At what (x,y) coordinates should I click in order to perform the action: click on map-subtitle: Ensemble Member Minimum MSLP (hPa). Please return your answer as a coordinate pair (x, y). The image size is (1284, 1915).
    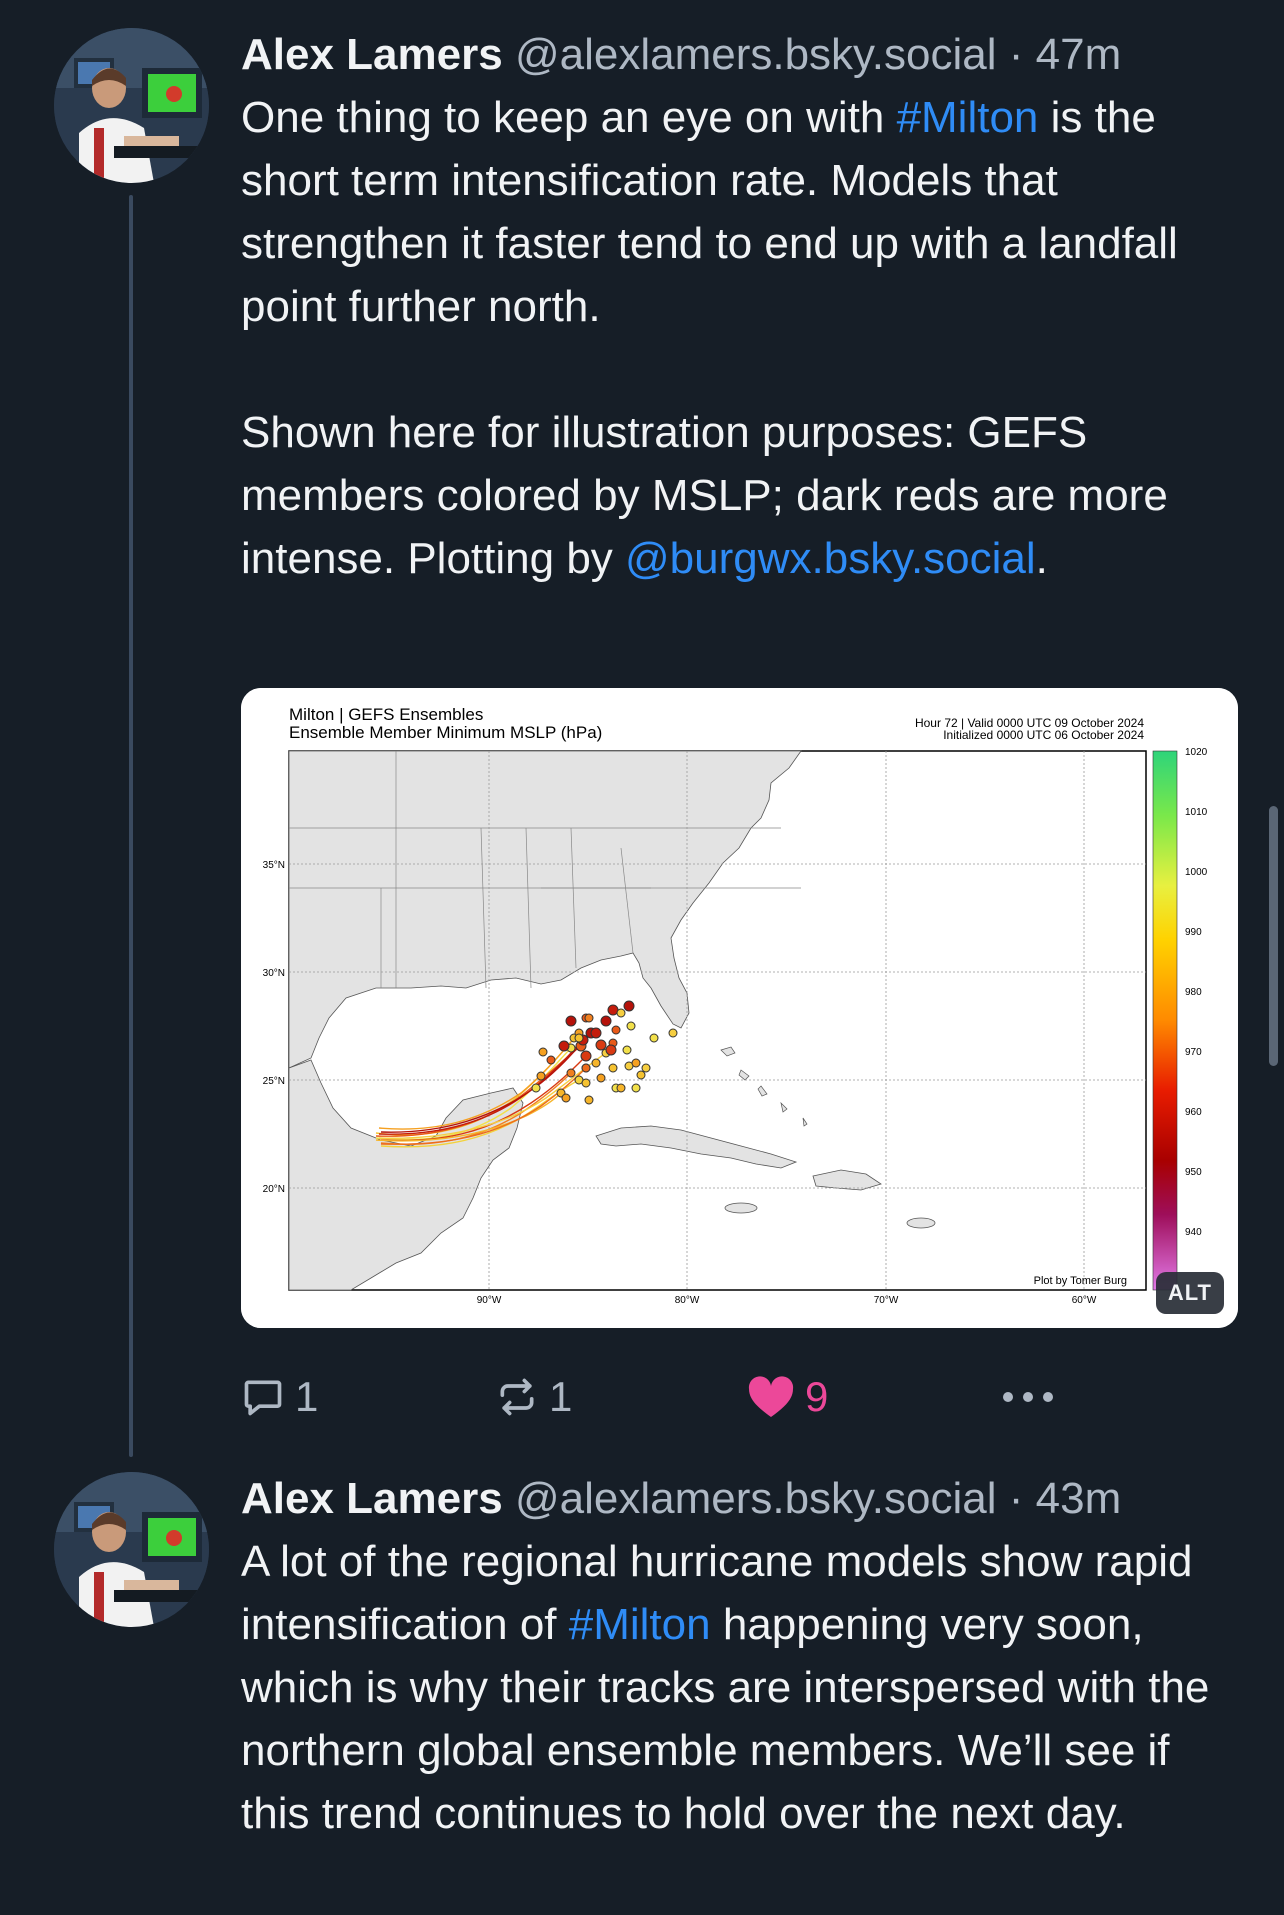
    Looking at the image, I should click on (445, 732).